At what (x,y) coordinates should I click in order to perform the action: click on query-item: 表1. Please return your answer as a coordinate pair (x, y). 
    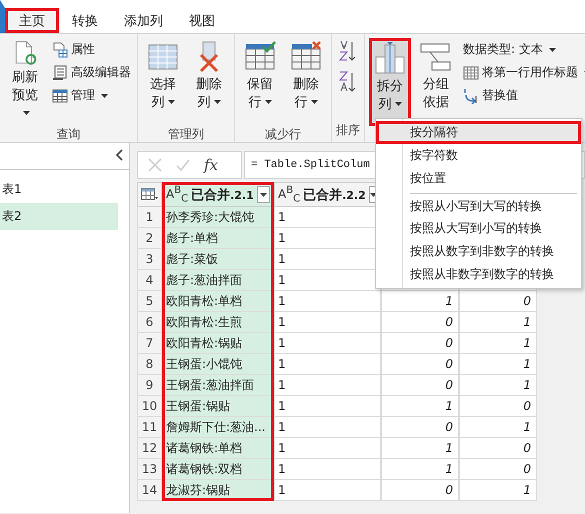
    Looking at the image, I should click on (59, 189).